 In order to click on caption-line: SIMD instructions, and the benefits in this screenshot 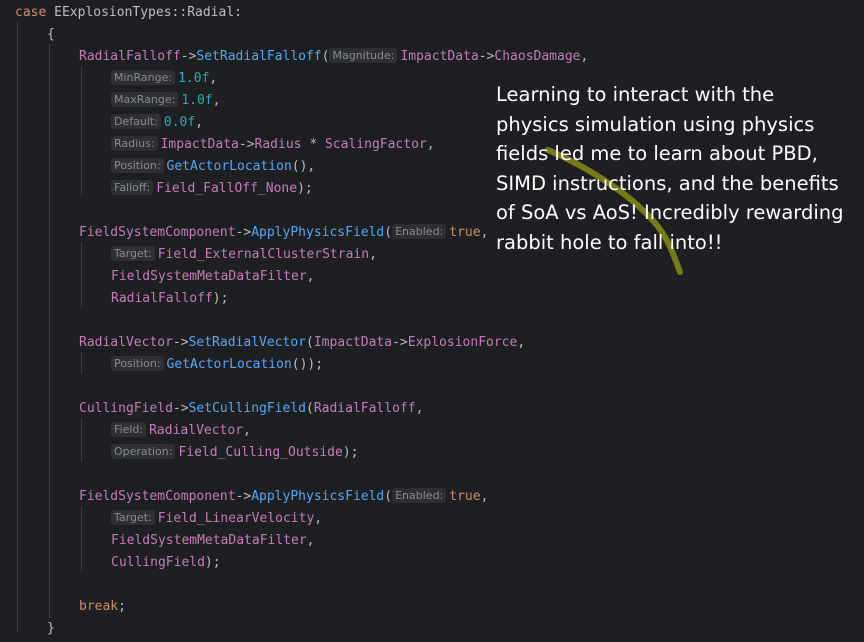, I will do `click(667, 183)`.